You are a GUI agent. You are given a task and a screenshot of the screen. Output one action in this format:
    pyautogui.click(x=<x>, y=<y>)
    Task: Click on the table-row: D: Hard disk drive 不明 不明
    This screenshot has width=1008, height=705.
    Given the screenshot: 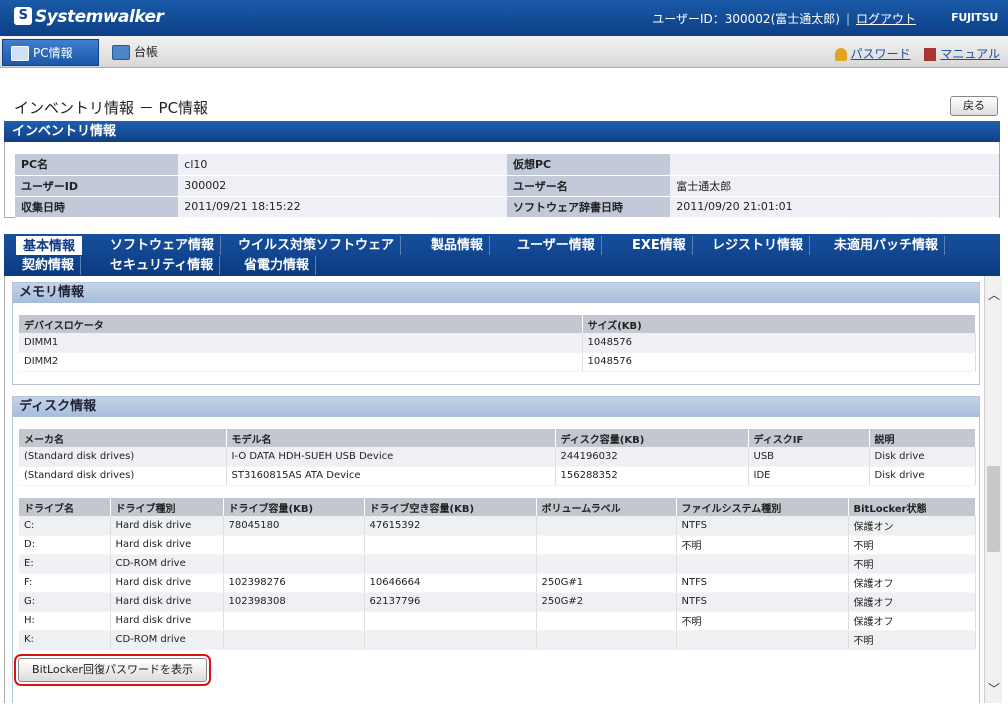 What is the action you would take?
    pyautogui.click(x=497, y=545)
    